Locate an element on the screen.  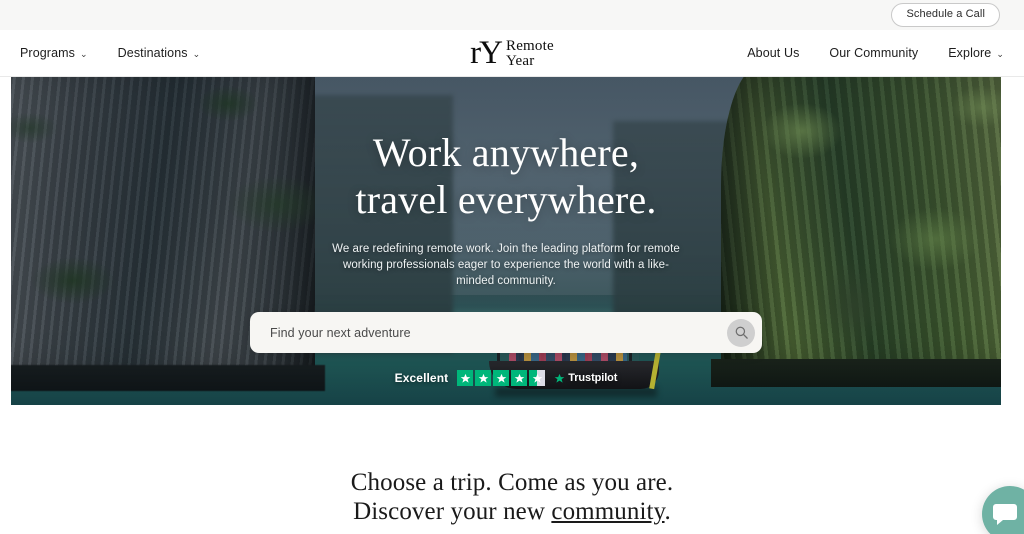
trustpilot-rating-label: Excellent is located at coordinates (421, 378).